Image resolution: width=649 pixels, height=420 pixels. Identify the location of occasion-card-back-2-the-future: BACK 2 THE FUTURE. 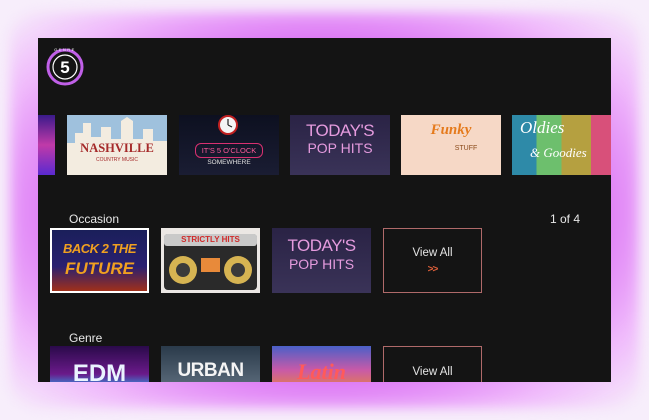
(99, 260).